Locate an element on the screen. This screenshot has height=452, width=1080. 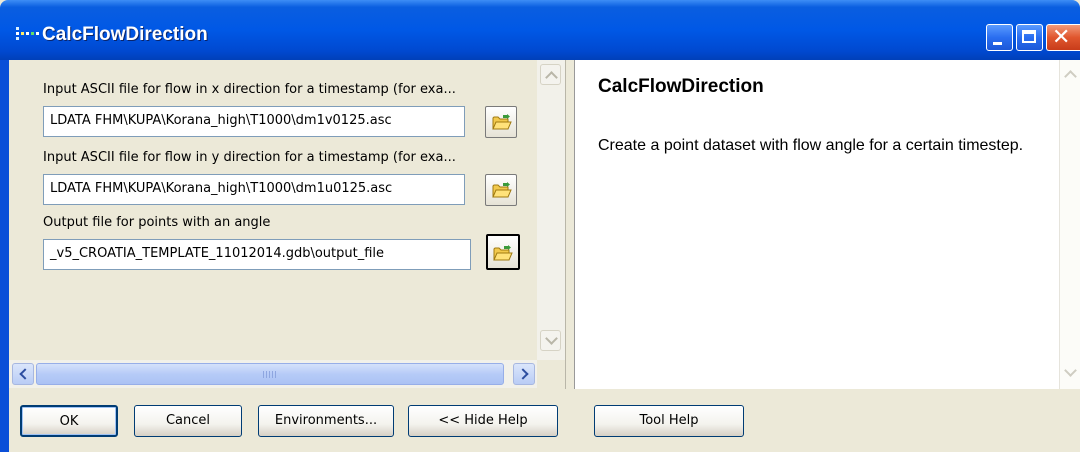
scroll-grip-icon is located at coordinates (270, 374).